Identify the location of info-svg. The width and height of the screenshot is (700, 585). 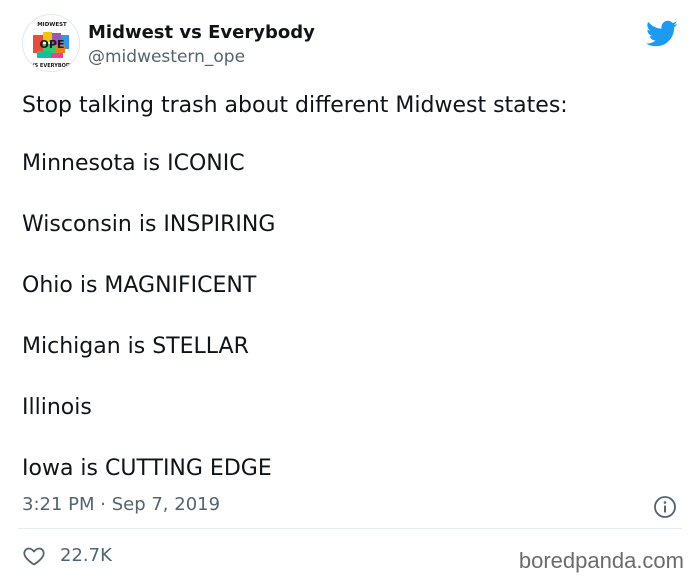
(665, 507).